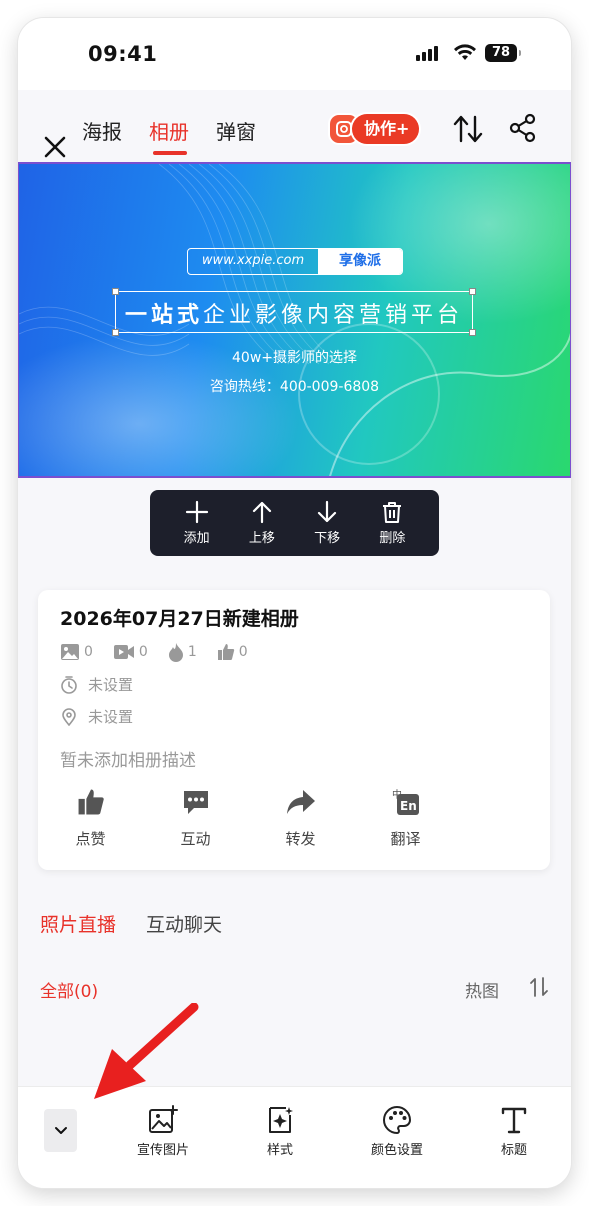 Image resolution: width=589 pixels, height=1206 pixels. What do you see at coordinates (123, 54) in the screenshot?
I see `status-time: 09:41` at bounding box center [123, 54].